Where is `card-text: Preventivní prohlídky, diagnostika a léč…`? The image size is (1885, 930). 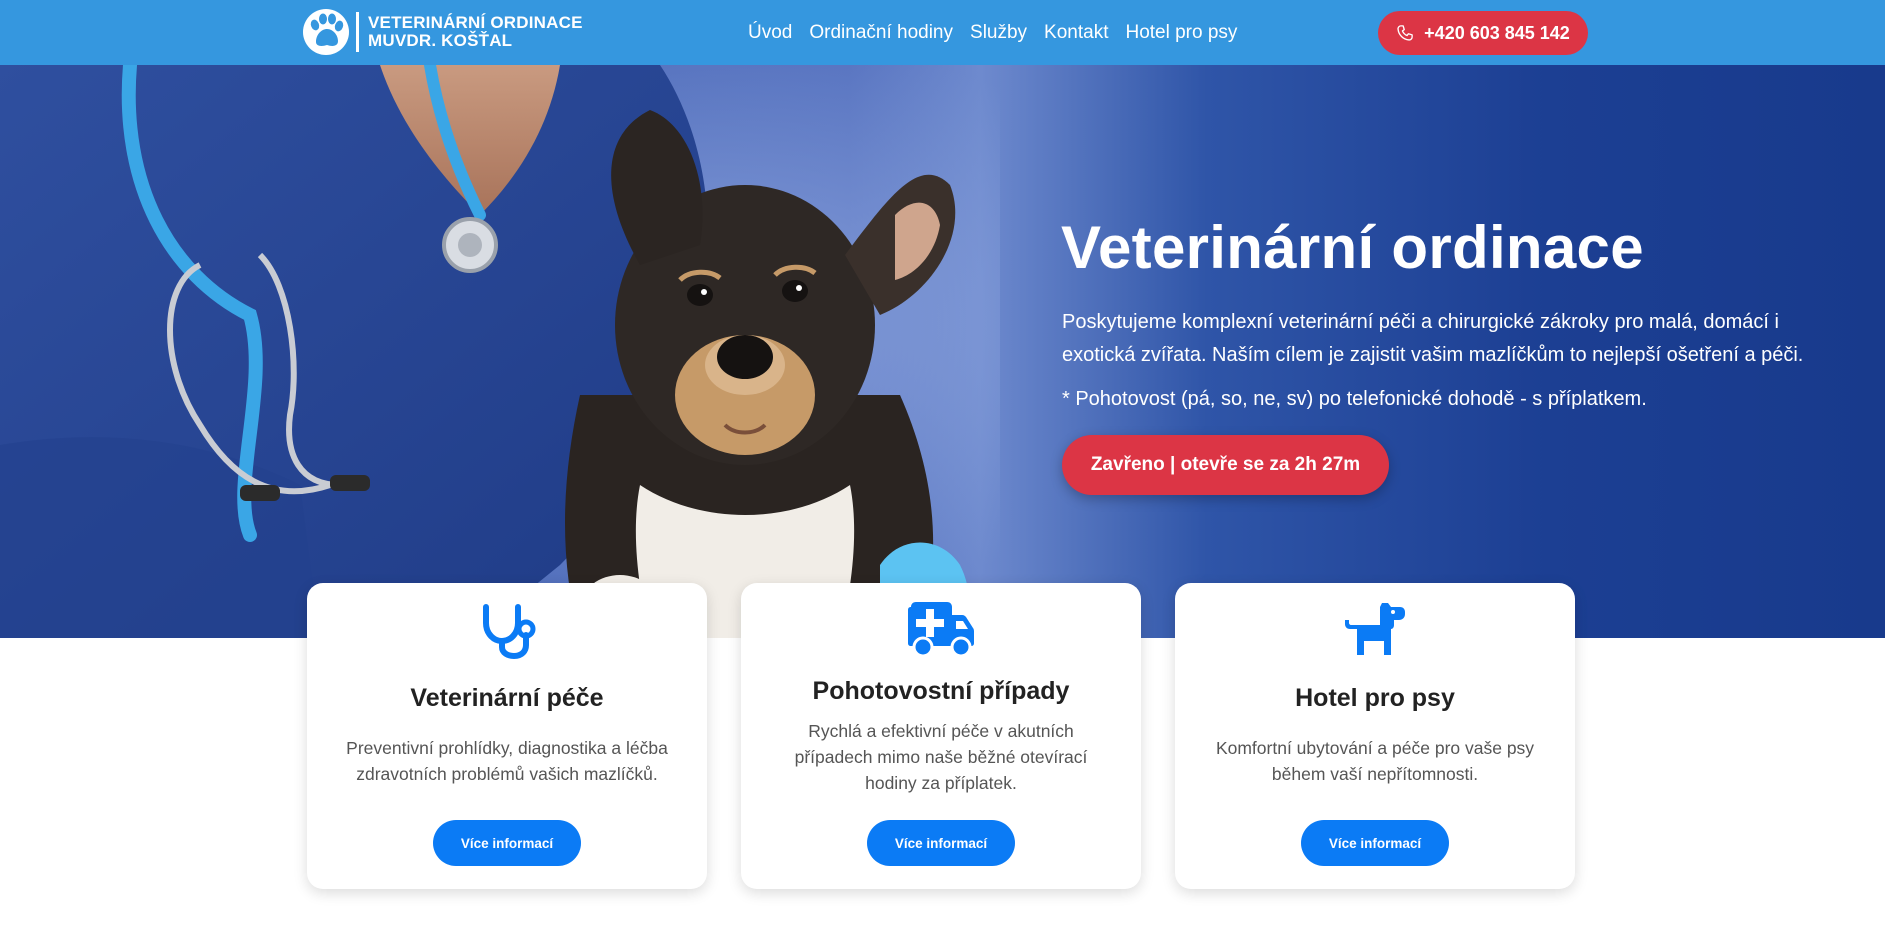 card-text: Preventivní prohlídky, diagnostika a léč… is located at coordinates (507, 761).